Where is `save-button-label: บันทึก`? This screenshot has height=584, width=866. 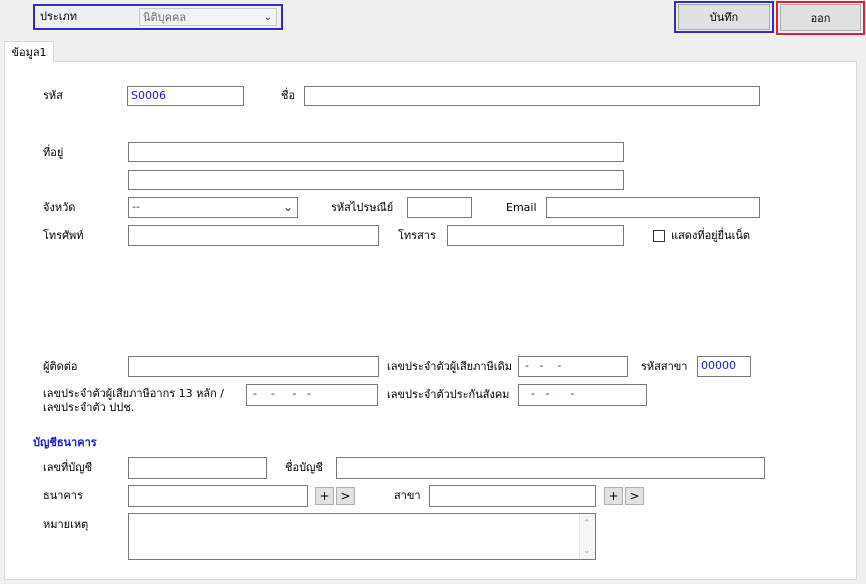 save-button-label: บันทึก is located at coordinates (724, 17).